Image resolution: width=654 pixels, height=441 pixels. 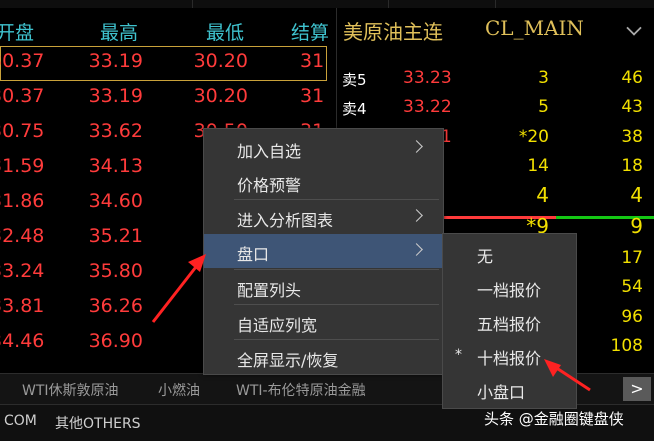 I want to click on menu-item-fullscreen: 全屏显示/恢复, so click(x=323, y=357).